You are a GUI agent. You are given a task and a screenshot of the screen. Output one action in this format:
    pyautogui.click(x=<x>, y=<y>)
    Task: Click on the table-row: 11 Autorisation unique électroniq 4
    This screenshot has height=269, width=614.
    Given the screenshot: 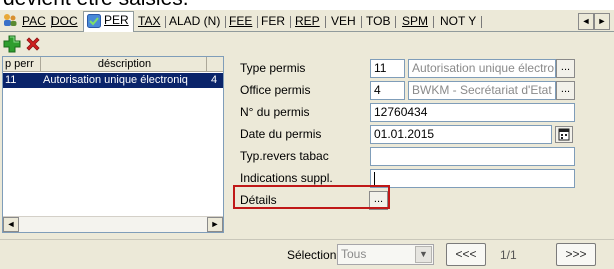 What is the action you would take?
    pyautogui.click(x=113, y=80)
    